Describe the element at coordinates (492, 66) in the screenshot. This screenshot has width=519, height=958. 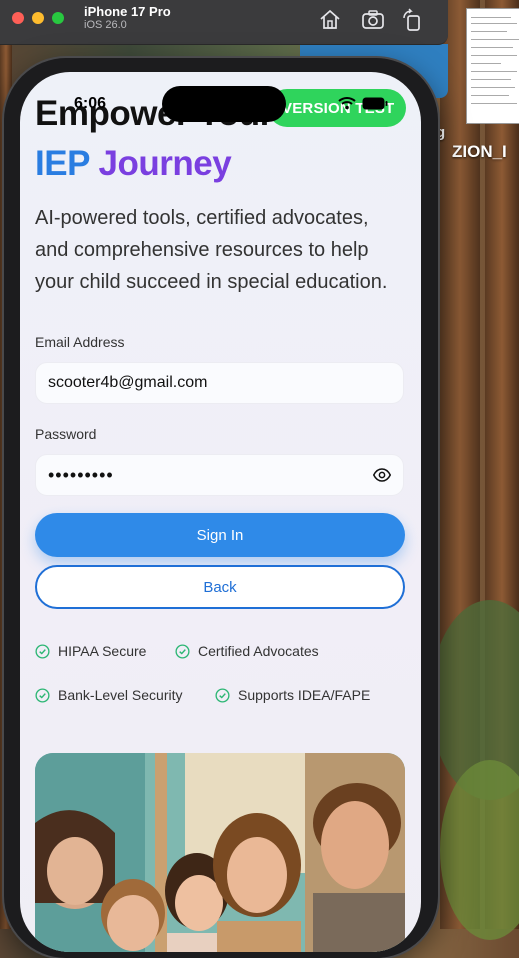
I see `desktop-file-thumbnail` at that location.